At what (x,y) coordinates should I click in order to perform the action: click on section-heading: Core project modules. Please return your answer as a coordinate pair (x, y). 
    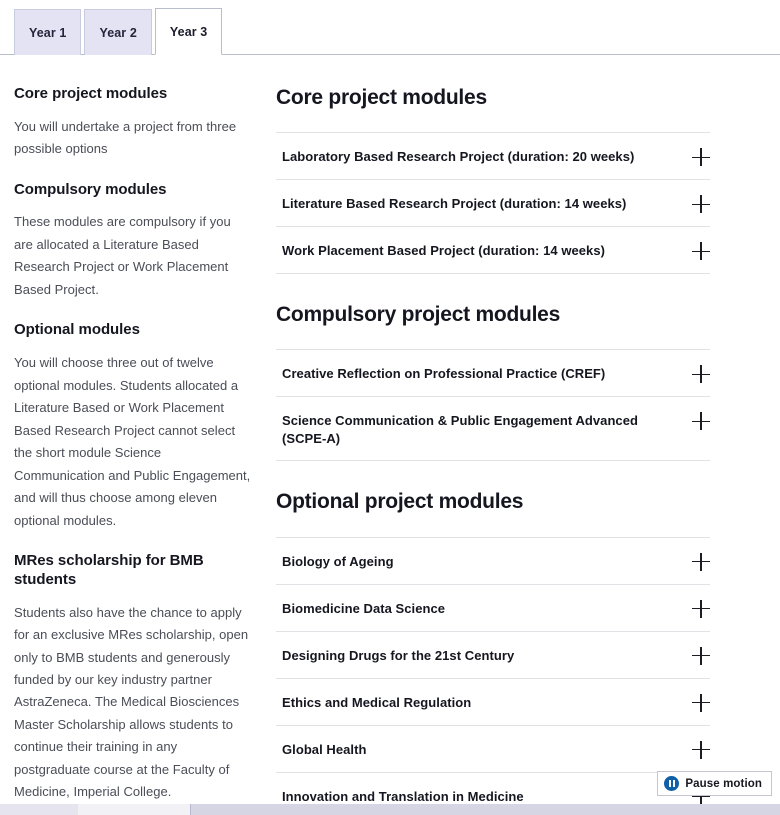
    Looking at the image, I should click on (381, 97).